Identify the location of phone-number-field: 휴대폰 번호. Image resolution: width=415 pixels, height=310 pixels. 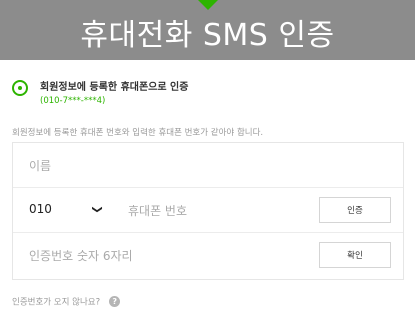
(157, 210).